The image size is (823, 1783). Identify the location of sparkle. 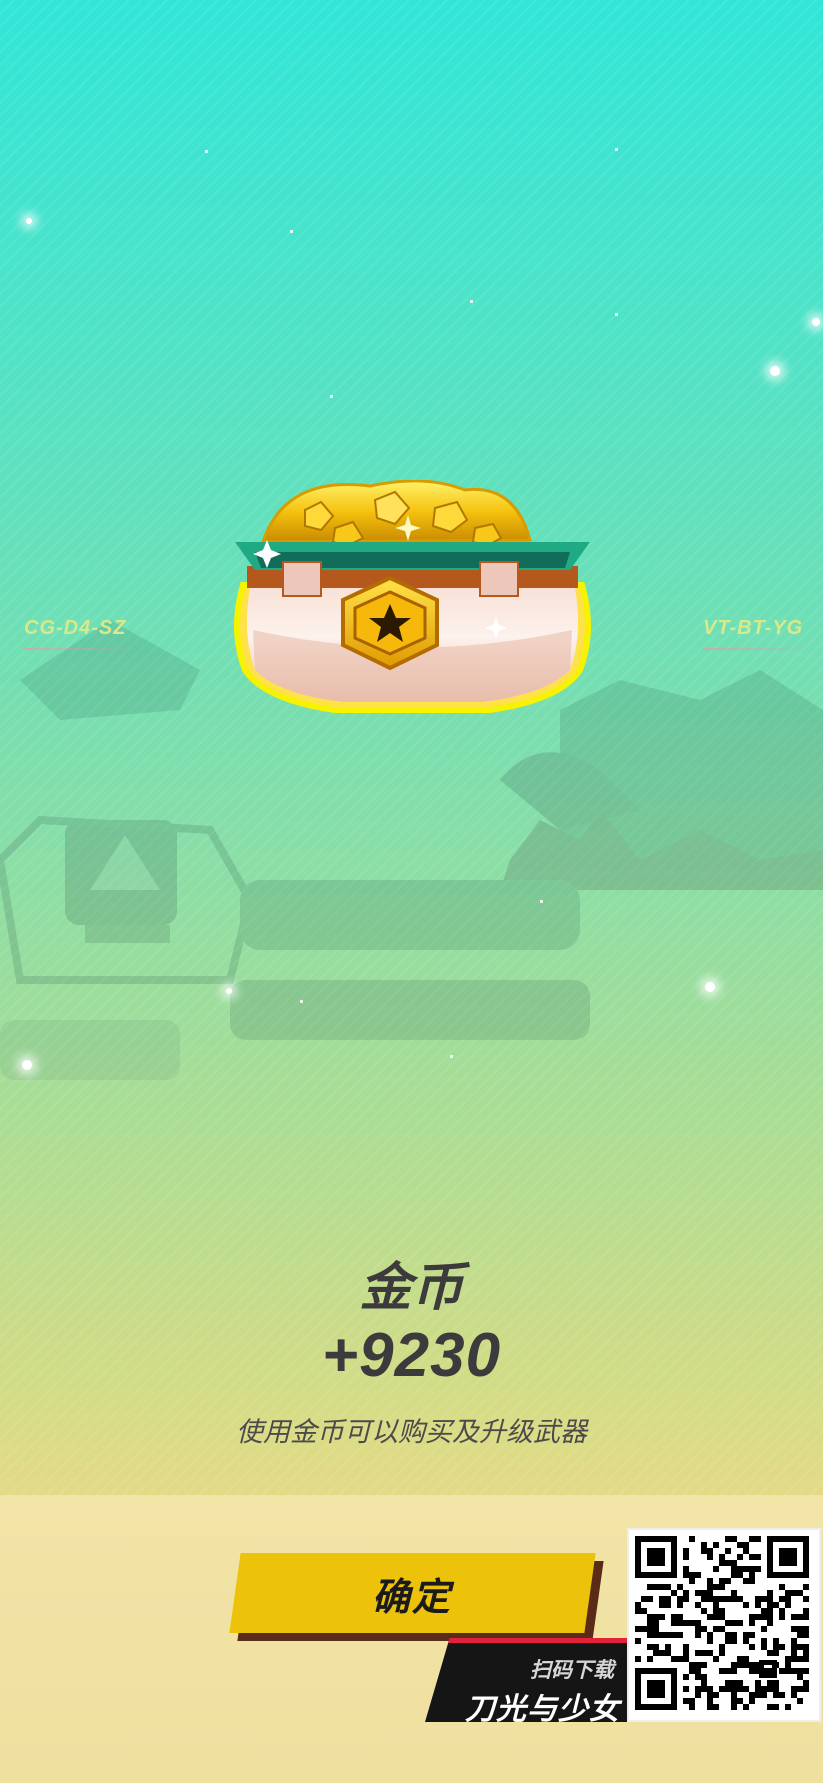
(27, 1065).